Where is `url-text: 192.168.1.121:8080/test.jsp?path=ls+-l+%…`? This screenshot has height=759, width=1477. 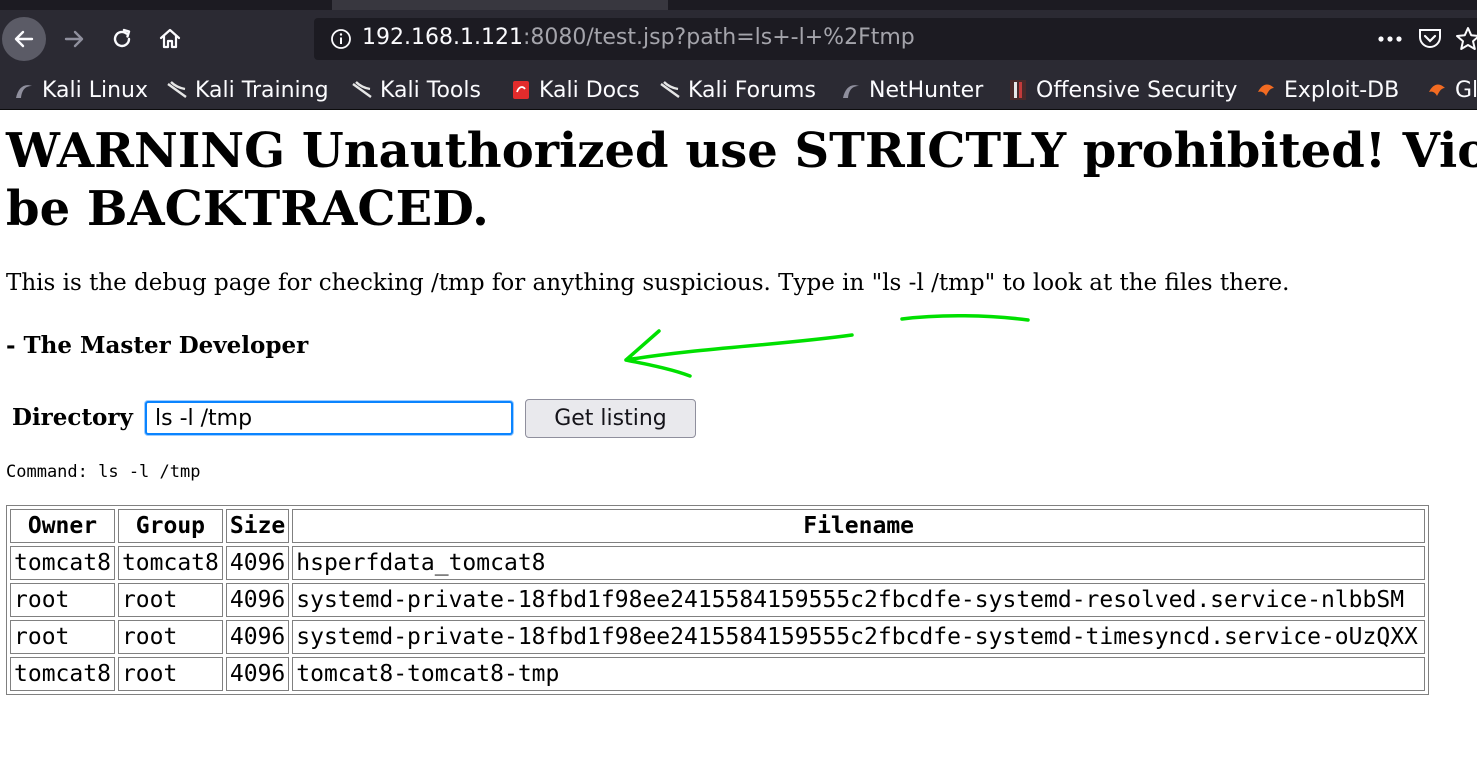 url-text: 192.168.1.121:8080/test.jsp?path=ls+-l+%… is located at coordinates (638, 37).